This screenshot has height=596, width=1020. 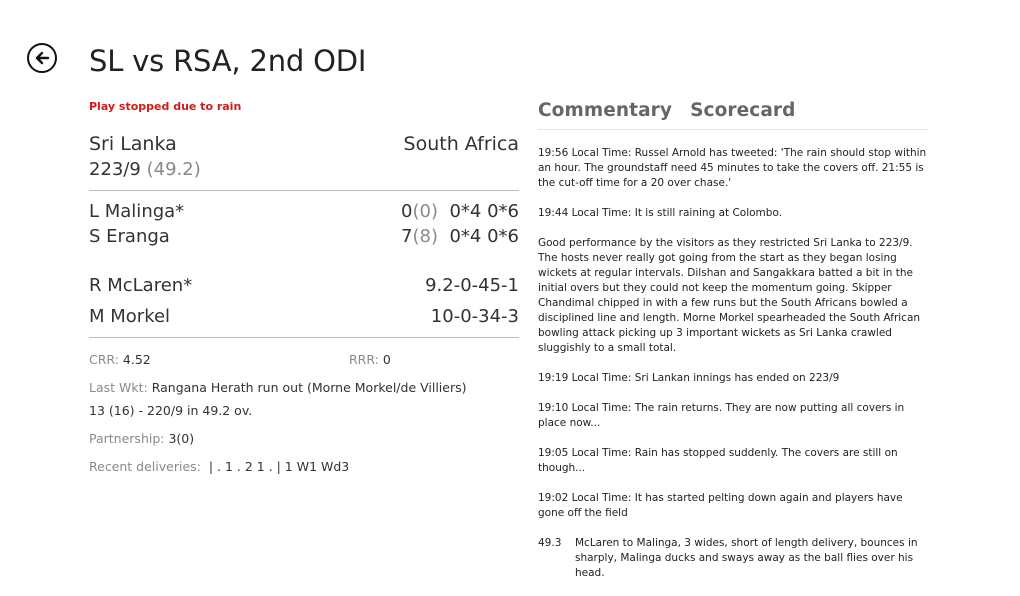 What do you see at coordinates (370, 359) in the screenshot?
I see `rrr-stat: RRR: 0` at bounding box center [370, 359].